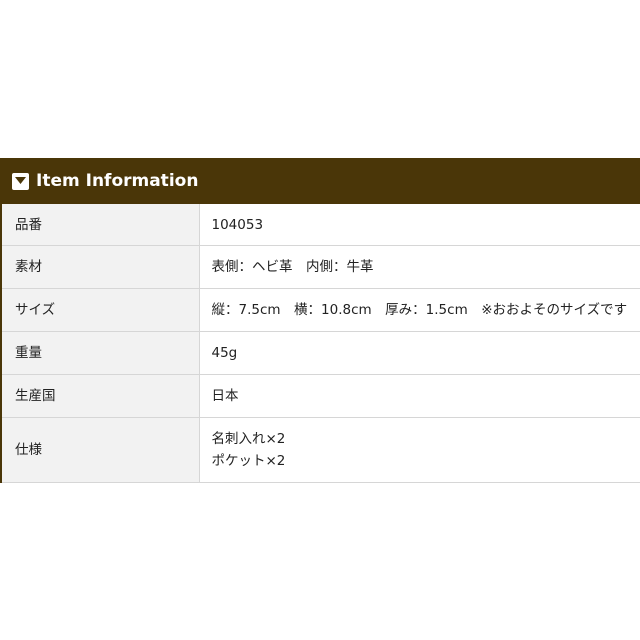  I want to click on row-value-country: 日本, so click(419, 396).